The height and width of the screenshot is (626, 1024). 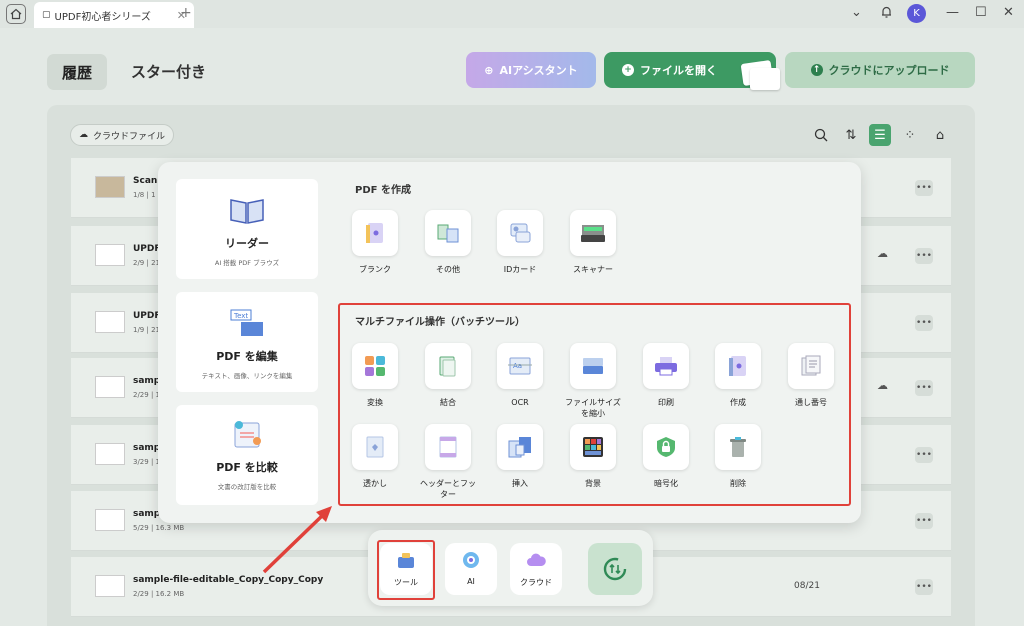 I want to click on batch-background-tool: 背景, so click(x=593, y=456).